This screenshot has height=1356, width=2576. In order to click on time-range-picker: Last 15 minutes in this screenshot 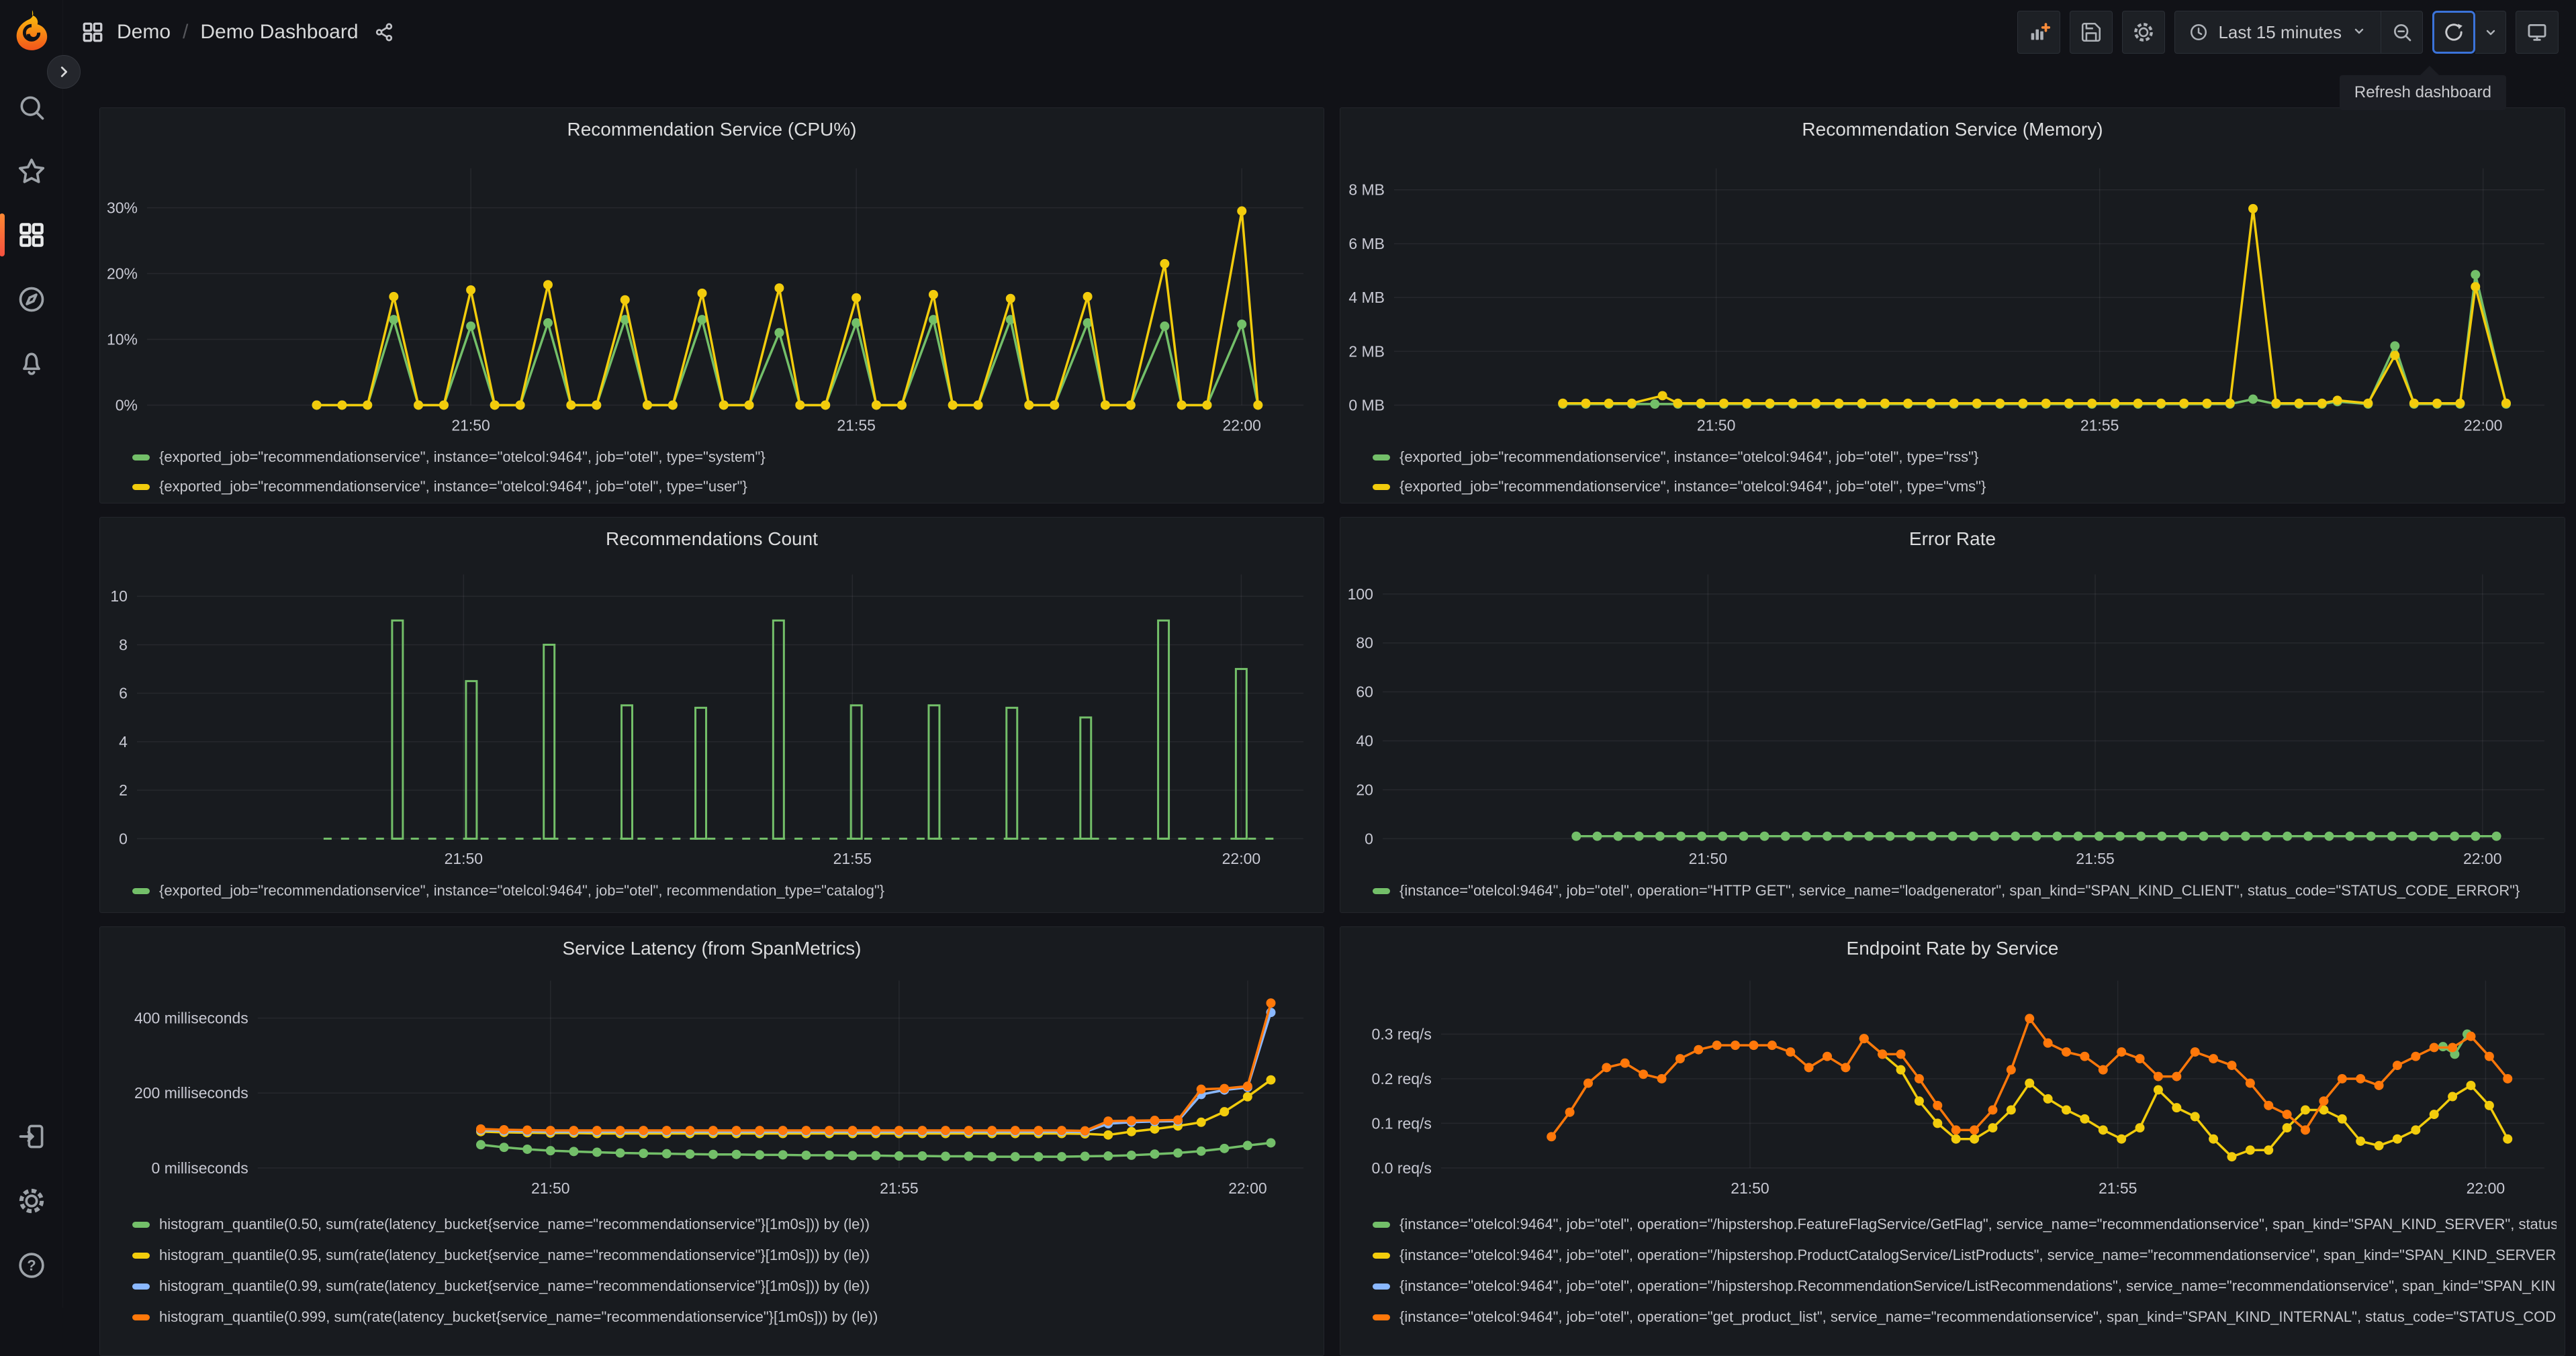, I will do `click(2278, 32)`.